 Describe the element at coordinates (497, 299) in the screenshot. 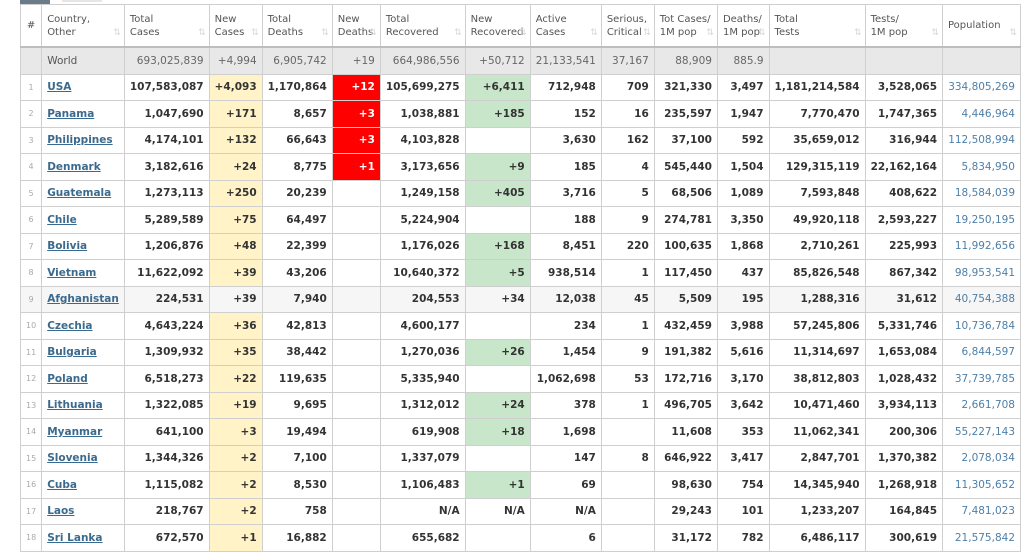

I see `new-recovered: +34` at that location.